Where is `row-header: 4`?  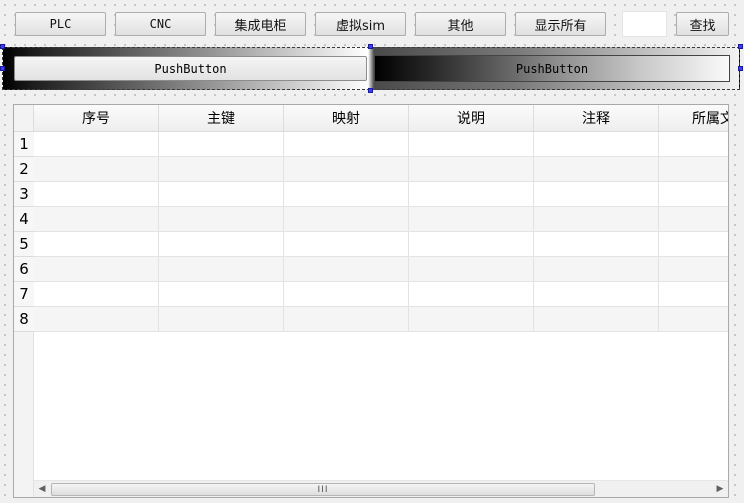
row-header: 4 is located at coordinates (24, 219).